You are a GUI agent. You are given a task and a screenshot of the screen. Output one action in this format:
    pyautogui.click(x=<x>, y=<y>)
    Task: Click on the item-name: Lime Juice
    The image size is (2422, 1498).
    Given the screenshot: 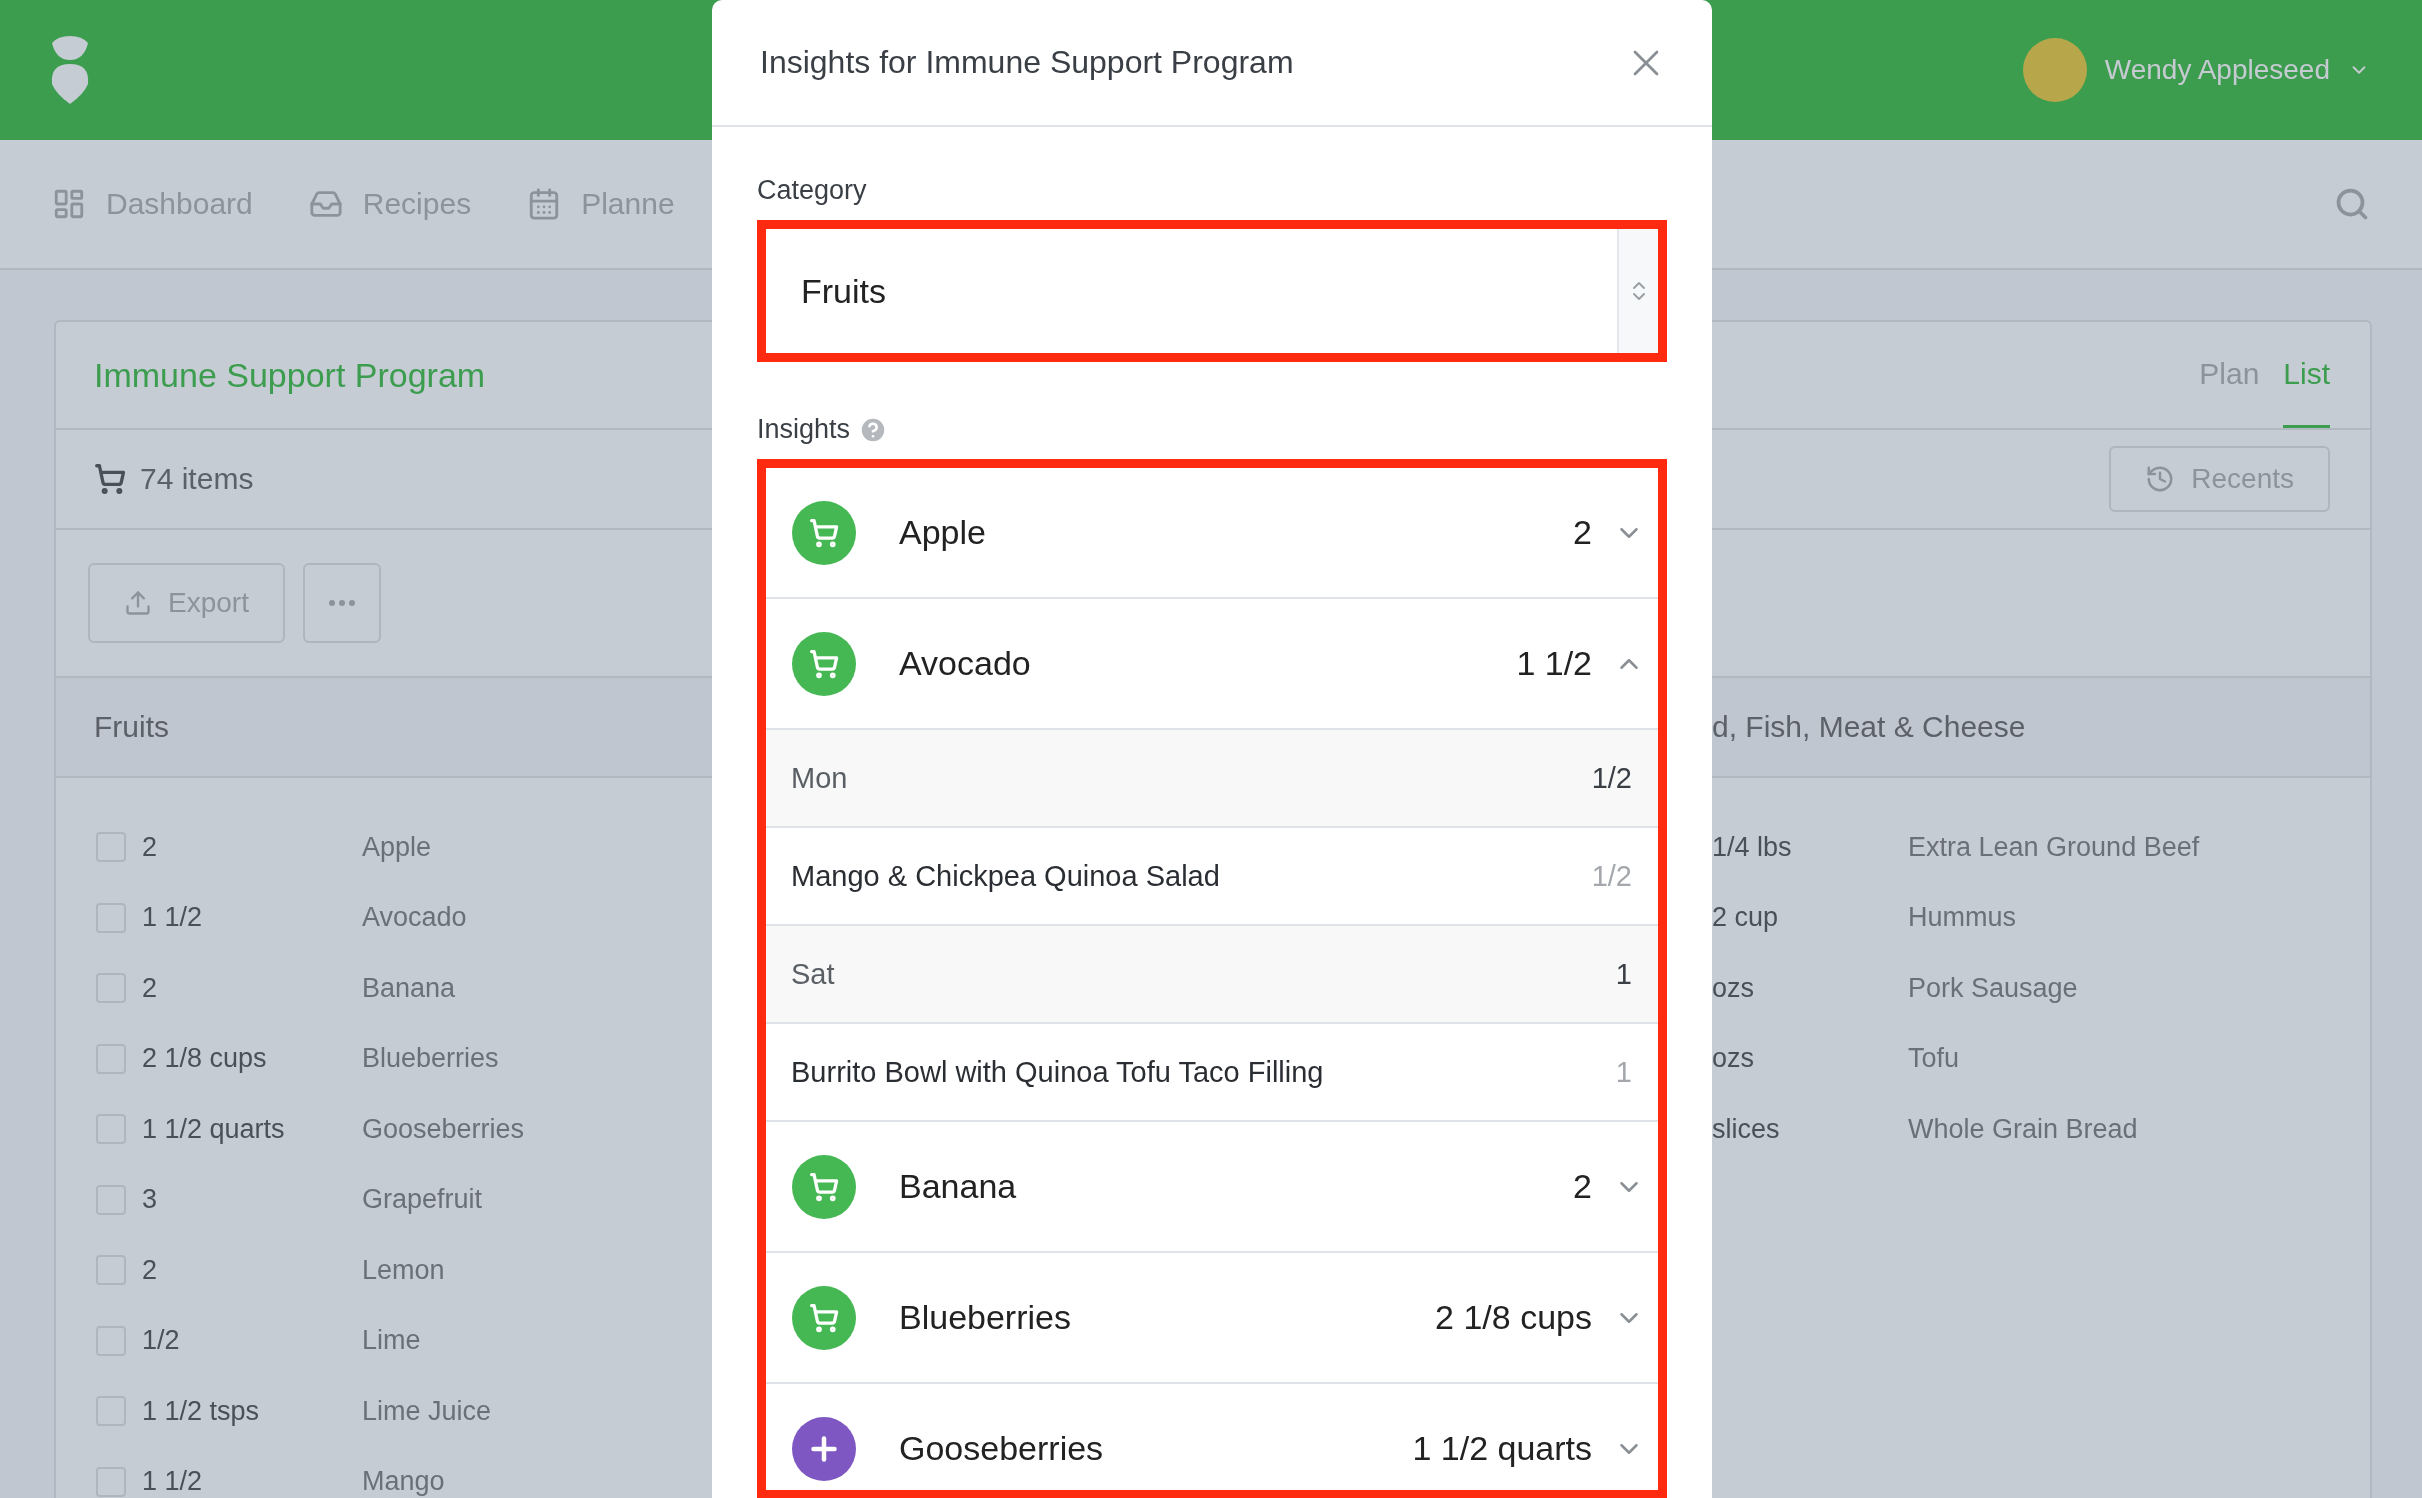 What is the action you would take?
    pyautogui.click(x=427, y=1411)
    